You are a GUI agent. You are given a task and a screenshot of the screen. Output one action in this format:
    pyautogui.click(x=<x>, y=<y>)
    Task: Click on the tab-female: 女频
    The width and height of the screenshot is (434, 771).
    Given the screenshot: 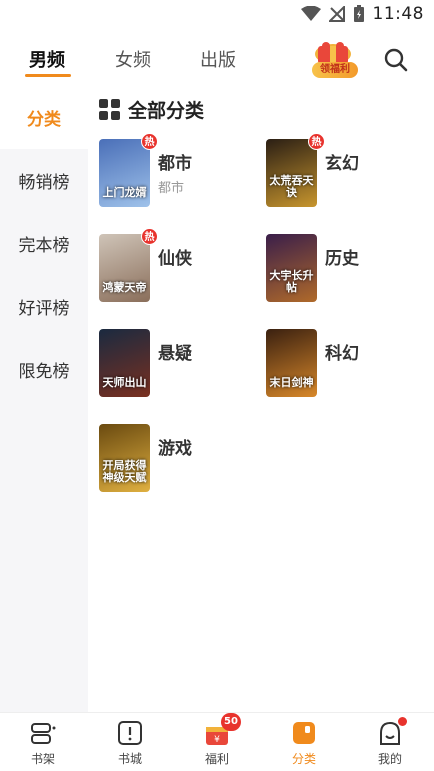 What is the action you would take?
    pyautogui.click(x=133, y=59)
    